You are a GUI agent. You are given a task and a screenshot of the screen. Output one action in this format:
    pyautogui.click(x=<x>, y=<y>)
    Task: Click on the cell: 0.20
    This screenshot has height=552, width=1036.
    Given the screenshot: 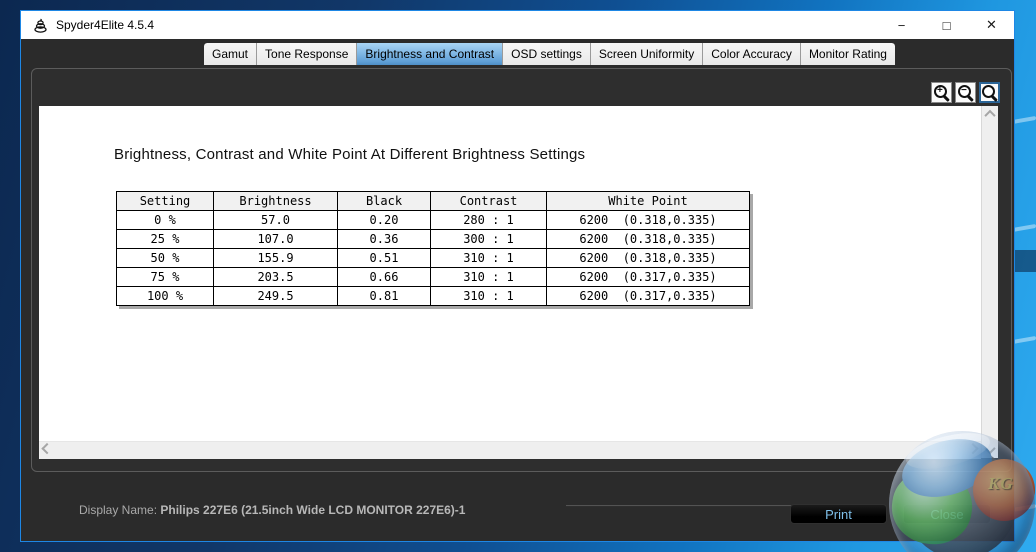 What is the action you would take?
    pyautogui.click(x=384, y=220)
    